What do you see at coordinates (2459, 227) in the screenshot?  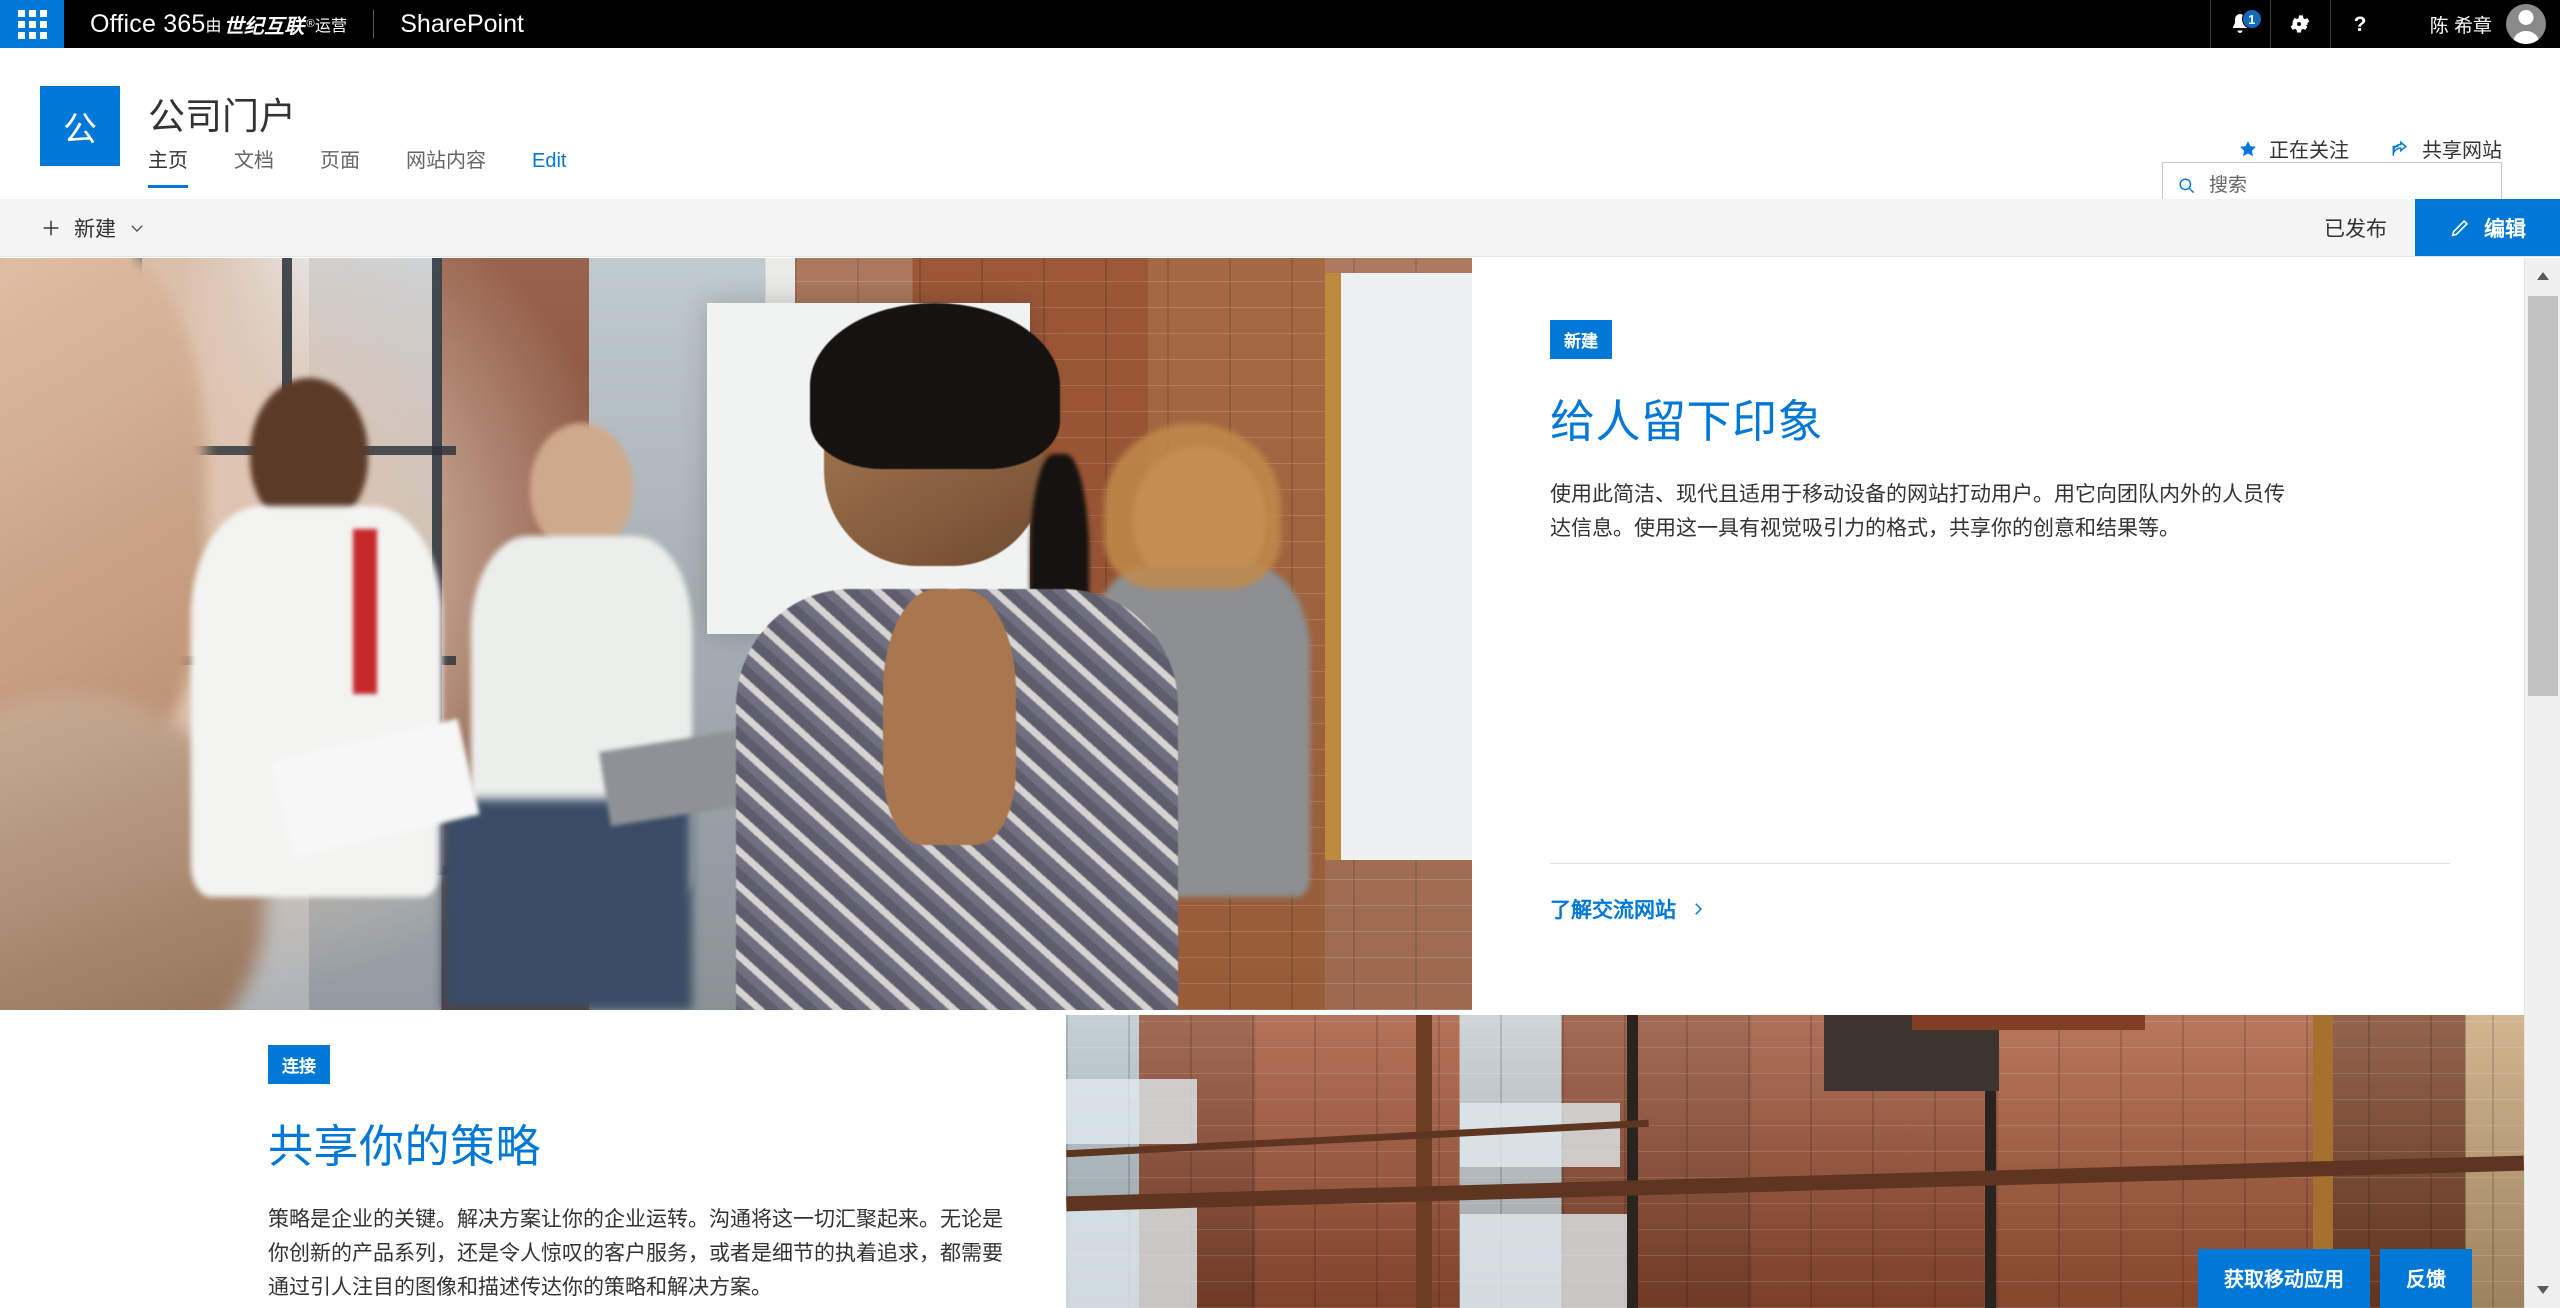 I see `pencil-icon` at bounding box center [2459, 227].